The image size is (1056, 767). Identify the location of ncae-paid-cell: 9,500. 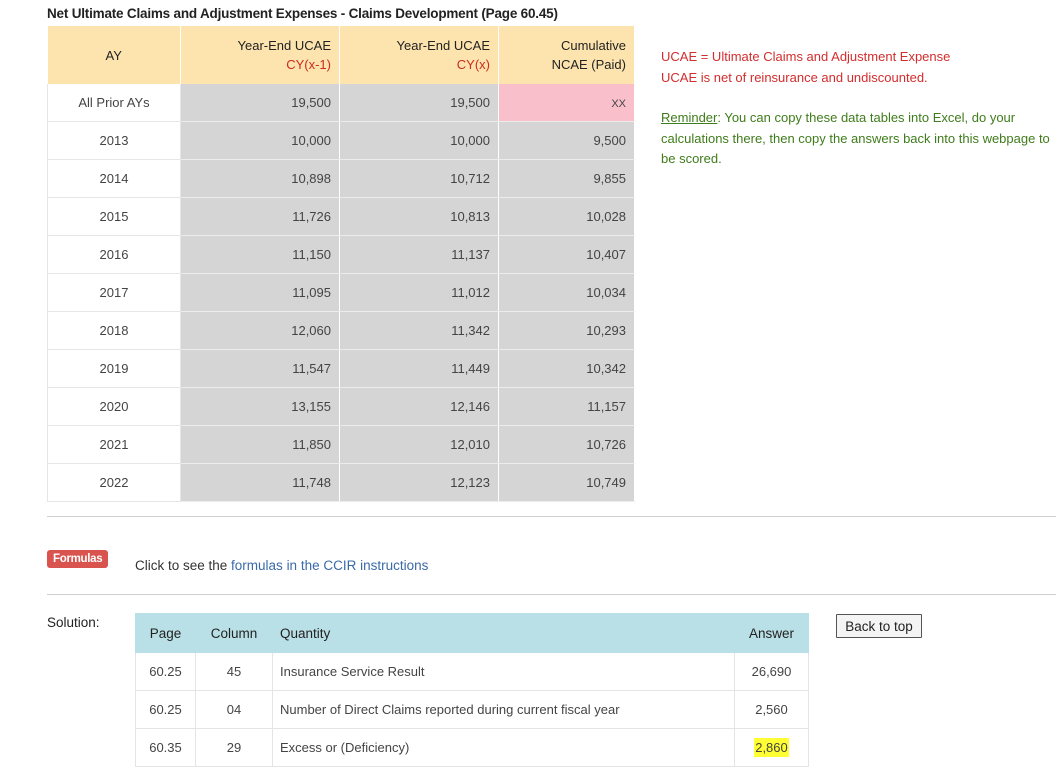
(566, 140).